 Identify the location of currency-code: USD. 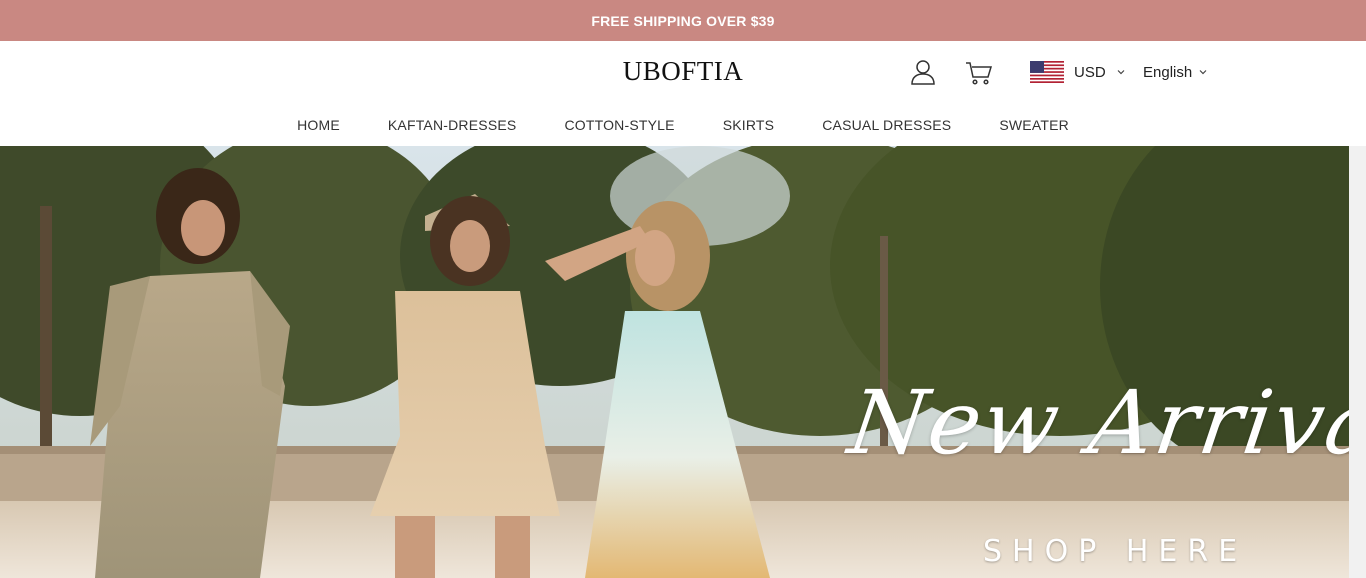
(1090, 72).